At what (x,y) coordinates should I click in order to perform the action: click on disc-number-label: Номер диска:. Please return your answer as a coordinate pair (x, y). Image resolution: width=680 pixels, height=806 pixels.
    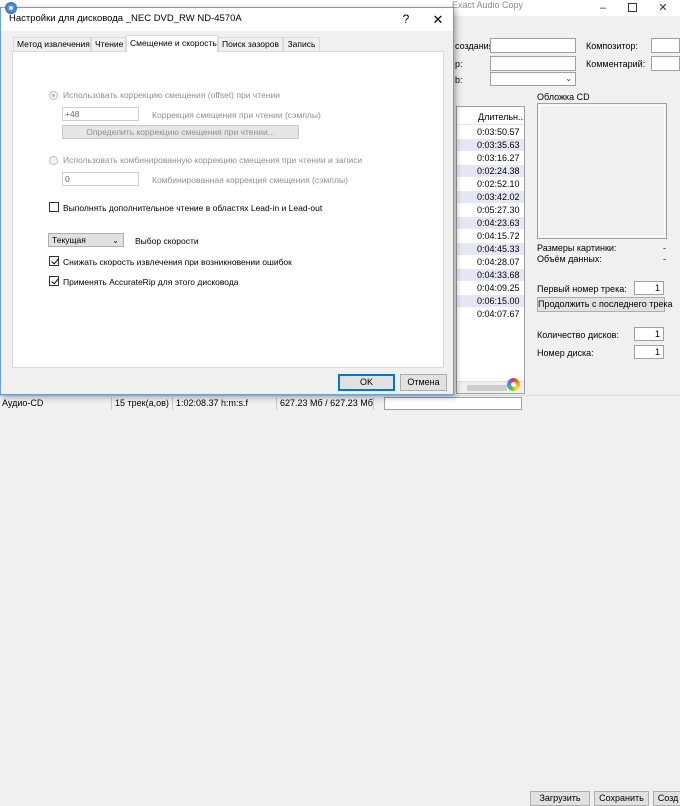
    Looking at the image, I should click on (565, 353).